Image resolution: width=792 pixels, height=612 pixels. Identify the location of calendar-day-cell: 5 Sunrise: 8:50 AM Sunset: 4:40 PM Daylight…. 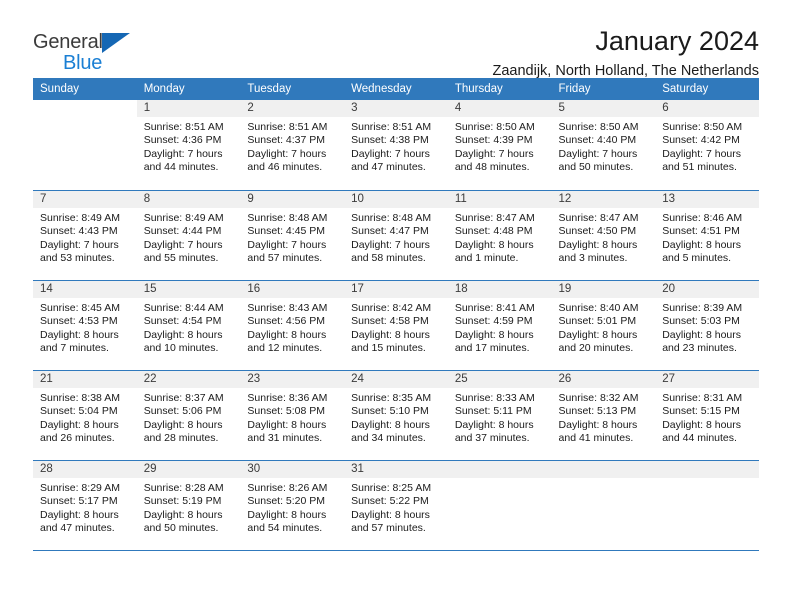
(603, 145).